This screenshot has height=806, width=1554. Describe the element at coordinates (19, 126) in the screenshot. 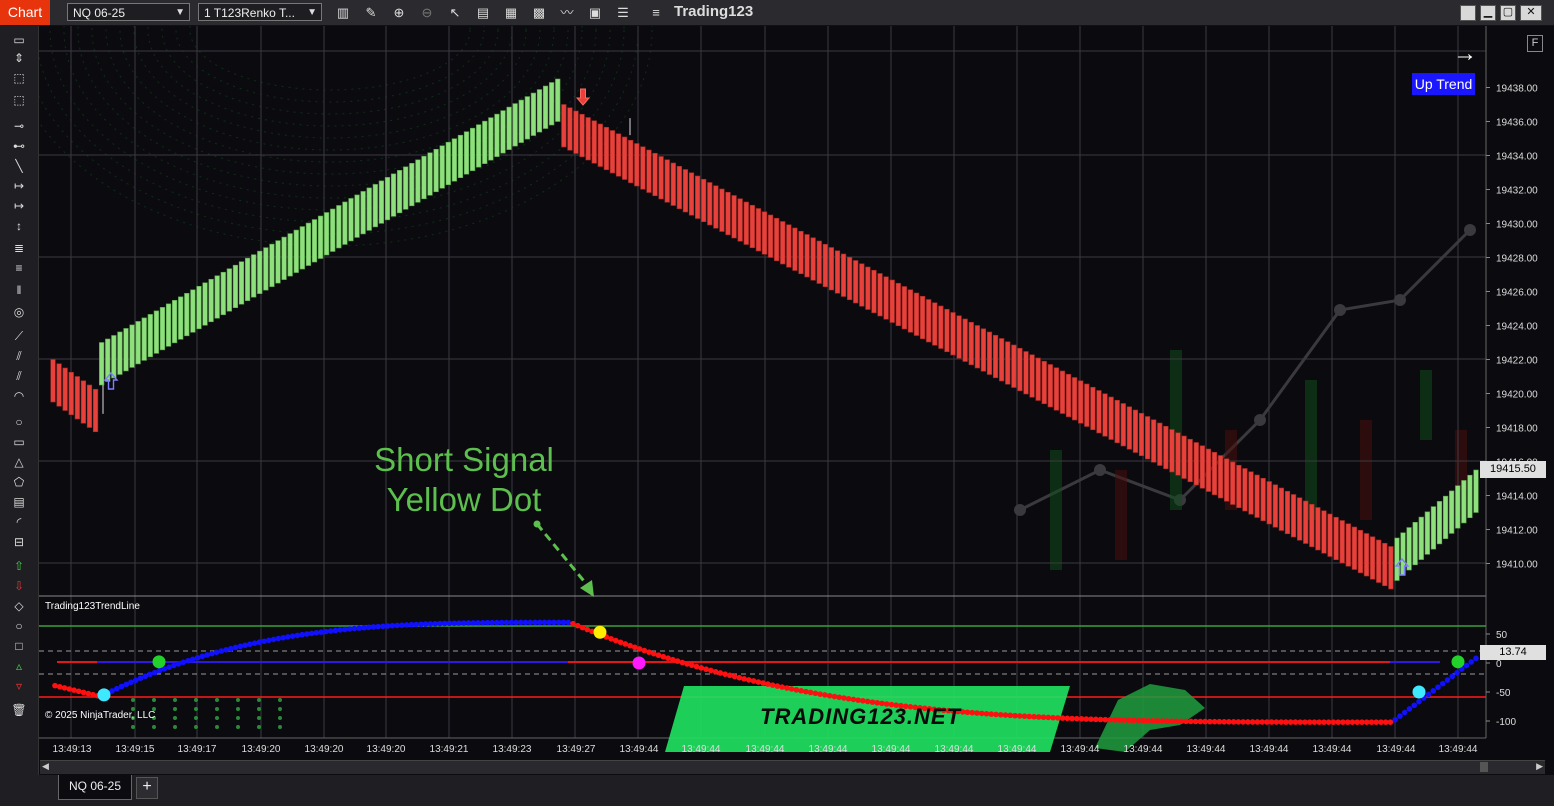

I see `horizontal-line-icon: ⊸` at that location.